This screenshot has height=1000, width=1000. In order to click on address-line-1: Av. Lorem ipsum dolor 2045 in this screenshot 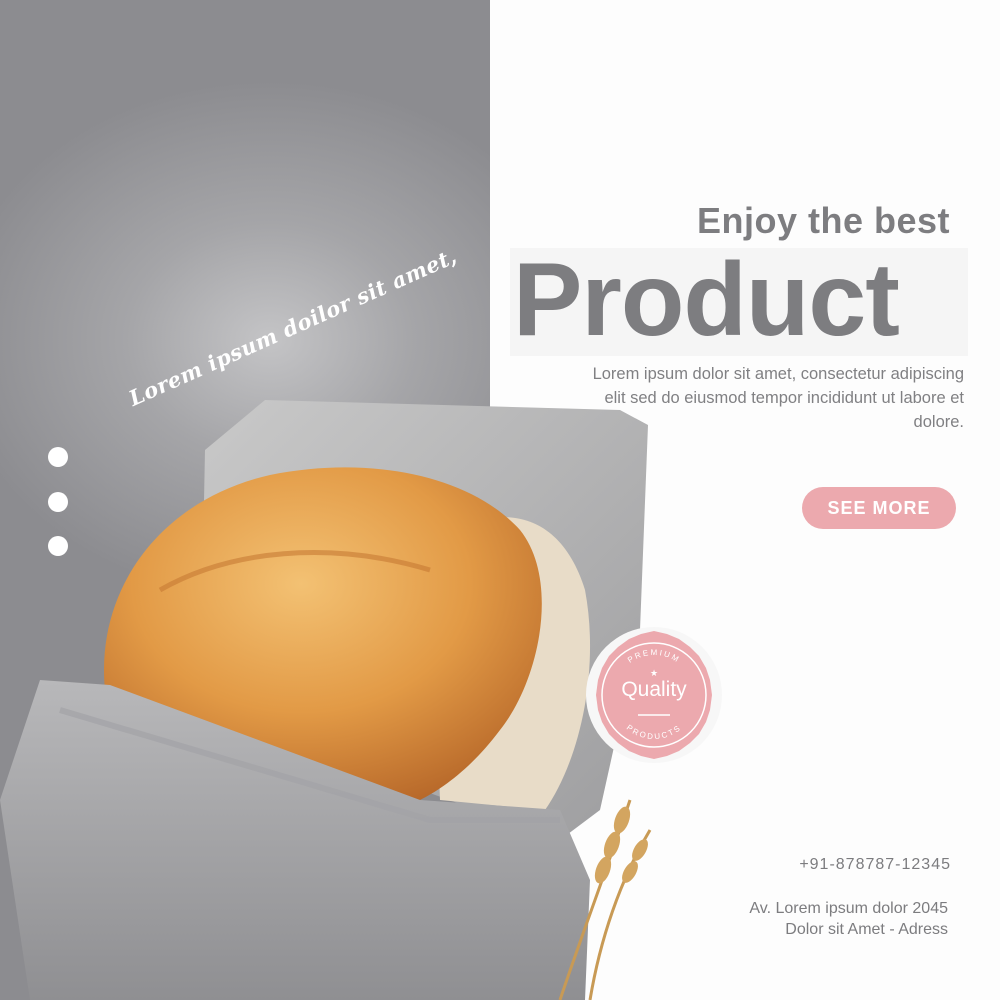, I will do `click(848, 908)`.